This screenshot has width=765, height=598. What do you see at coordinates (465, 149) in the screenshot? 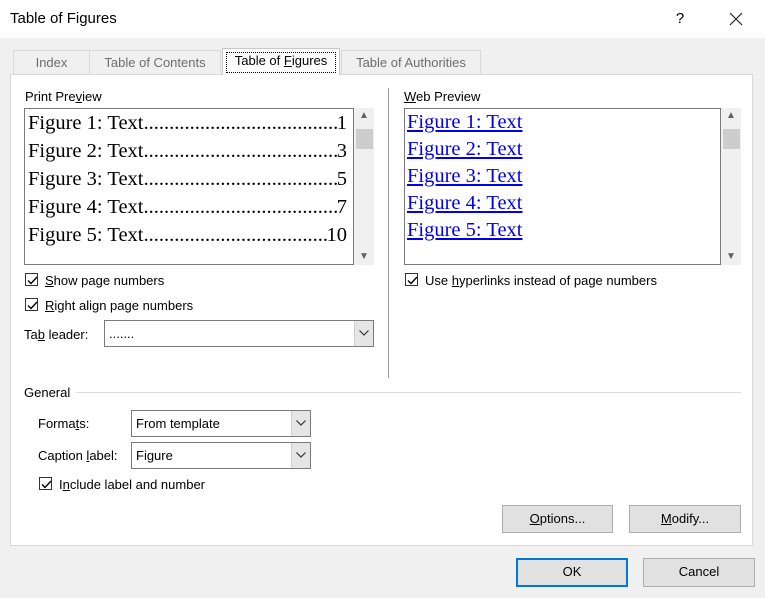
I see `web-preview-link: Figure 2: Text` at bounding box center [465, 149].